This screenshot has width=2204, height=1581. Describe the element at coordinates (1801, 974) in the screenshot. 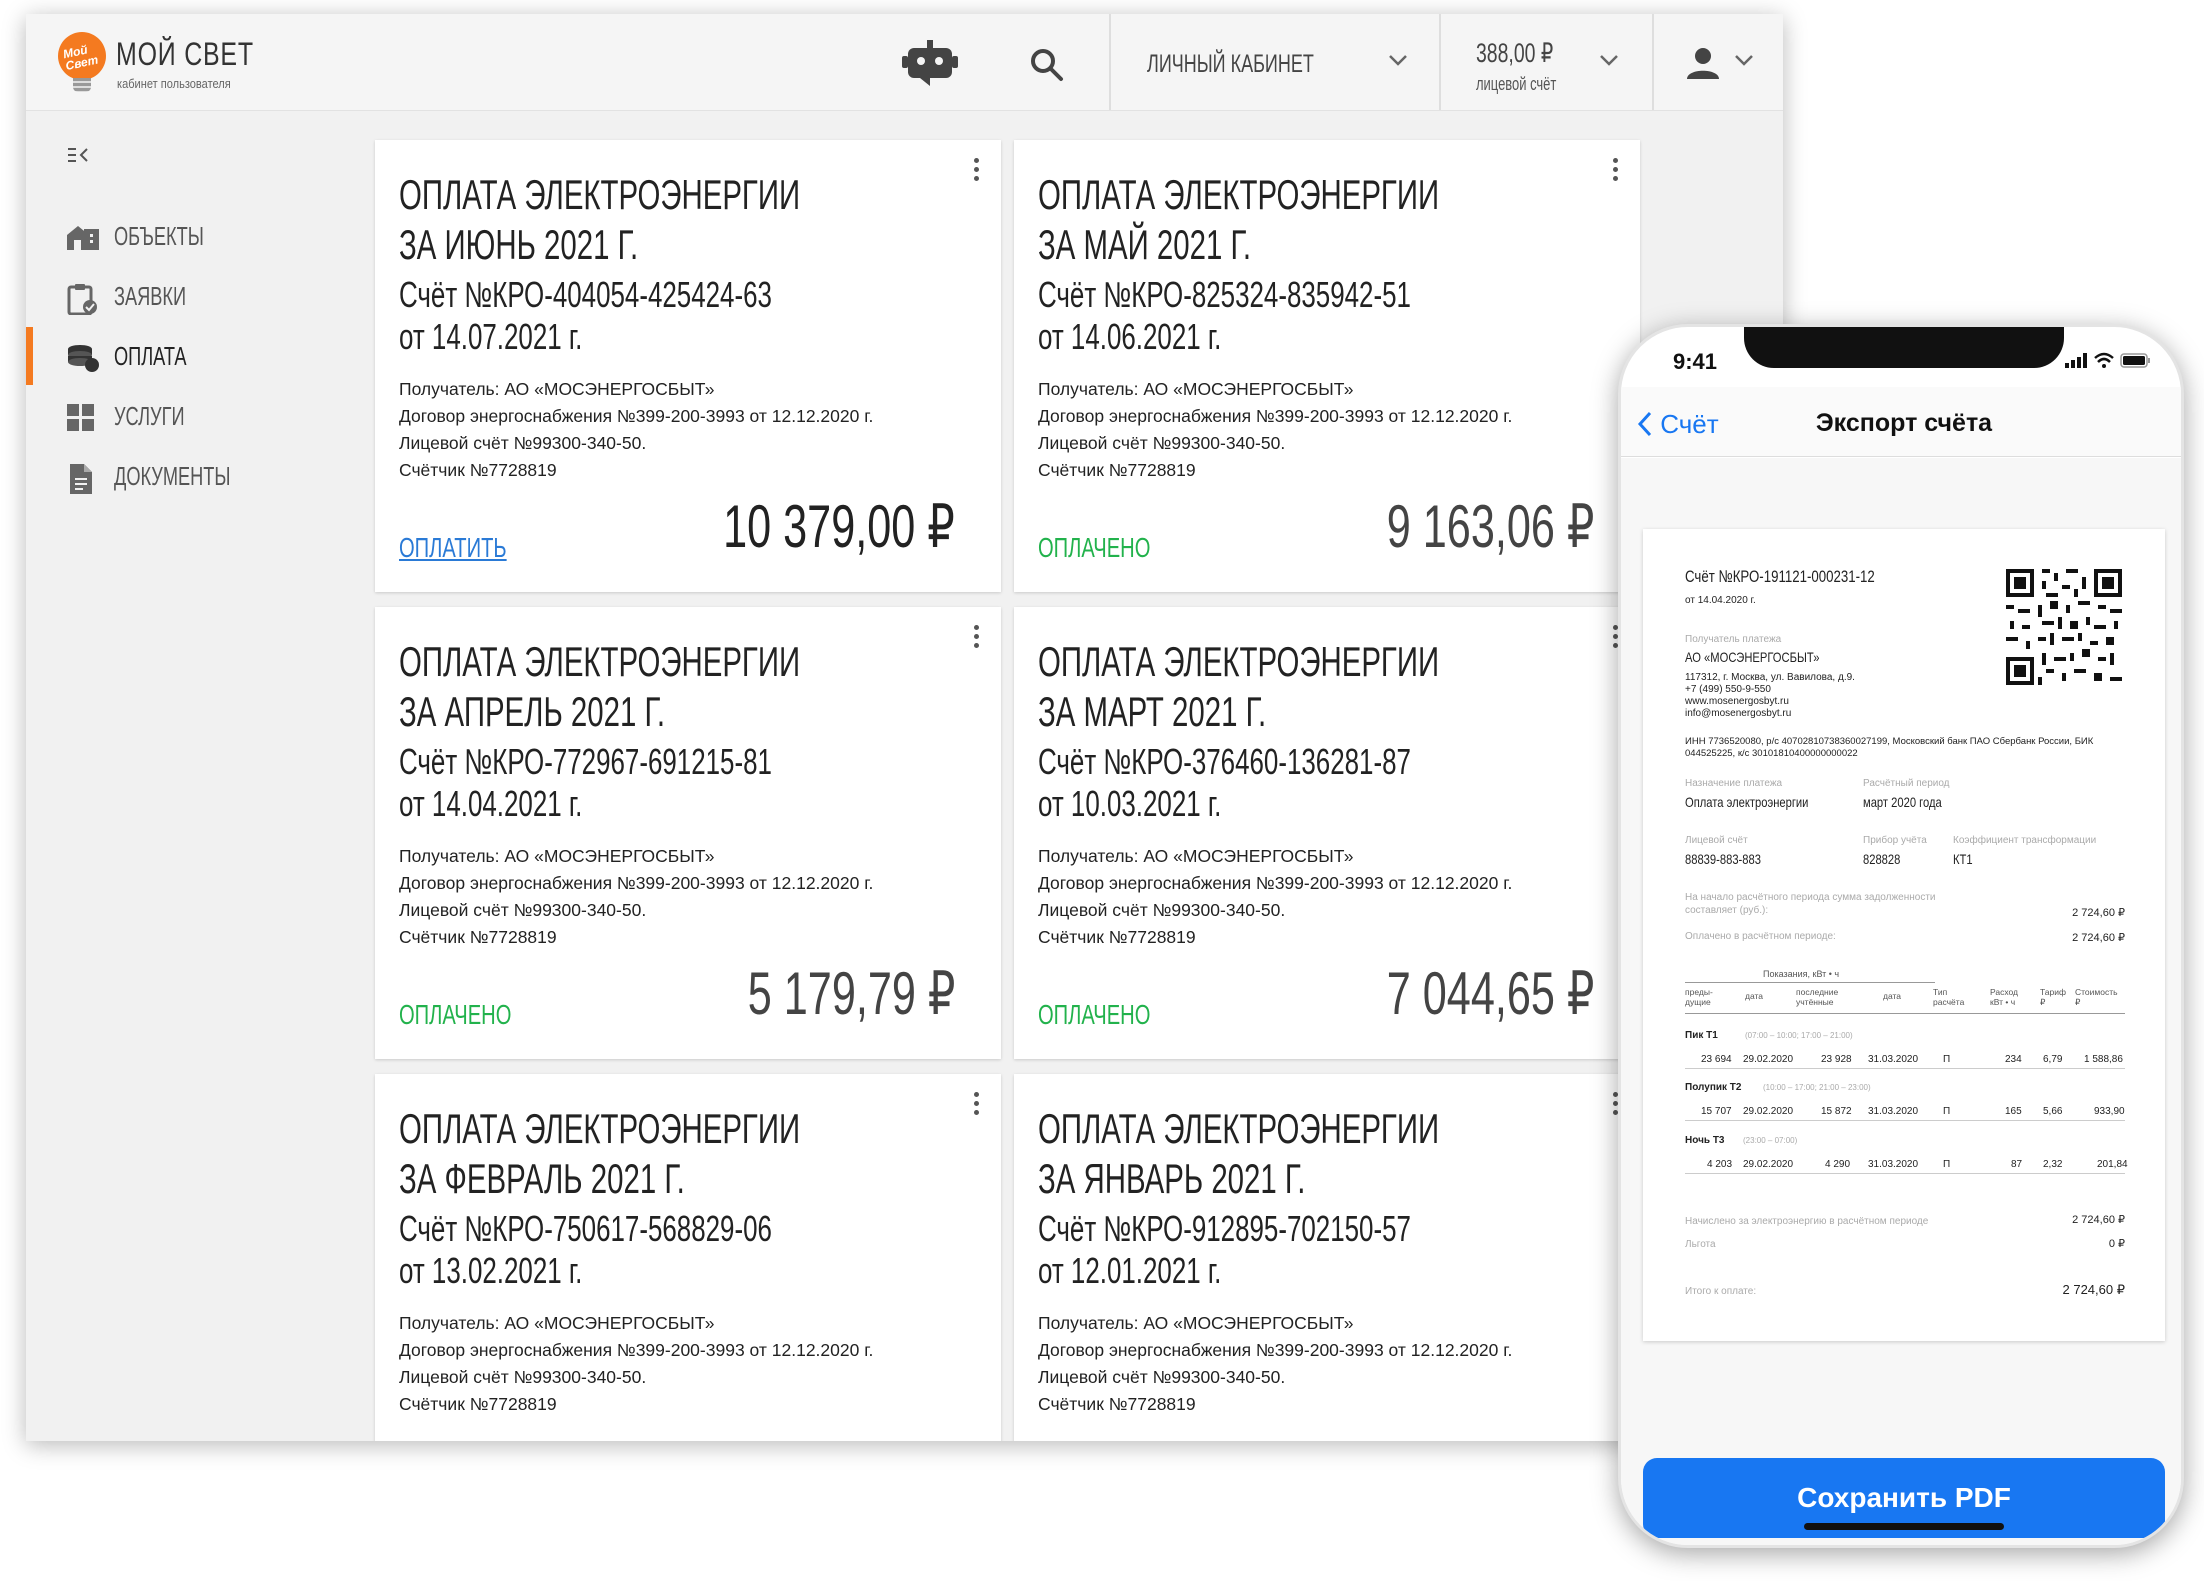

I see `pdf-table-group: Показания, кВт • ч` at that location.